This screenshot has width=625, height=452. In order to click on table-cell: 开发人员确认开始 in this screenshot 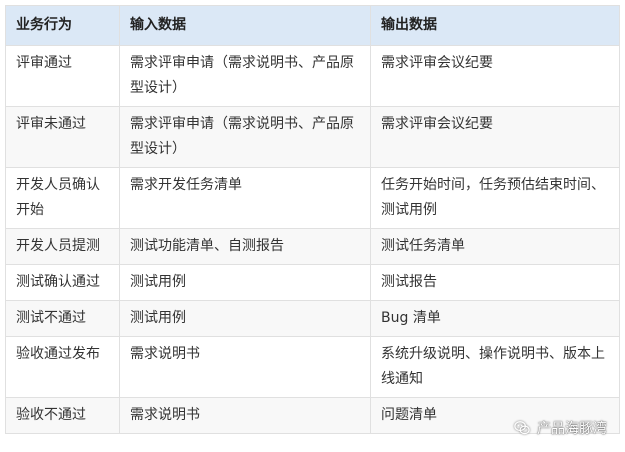, I will do `click(62, 198)`.